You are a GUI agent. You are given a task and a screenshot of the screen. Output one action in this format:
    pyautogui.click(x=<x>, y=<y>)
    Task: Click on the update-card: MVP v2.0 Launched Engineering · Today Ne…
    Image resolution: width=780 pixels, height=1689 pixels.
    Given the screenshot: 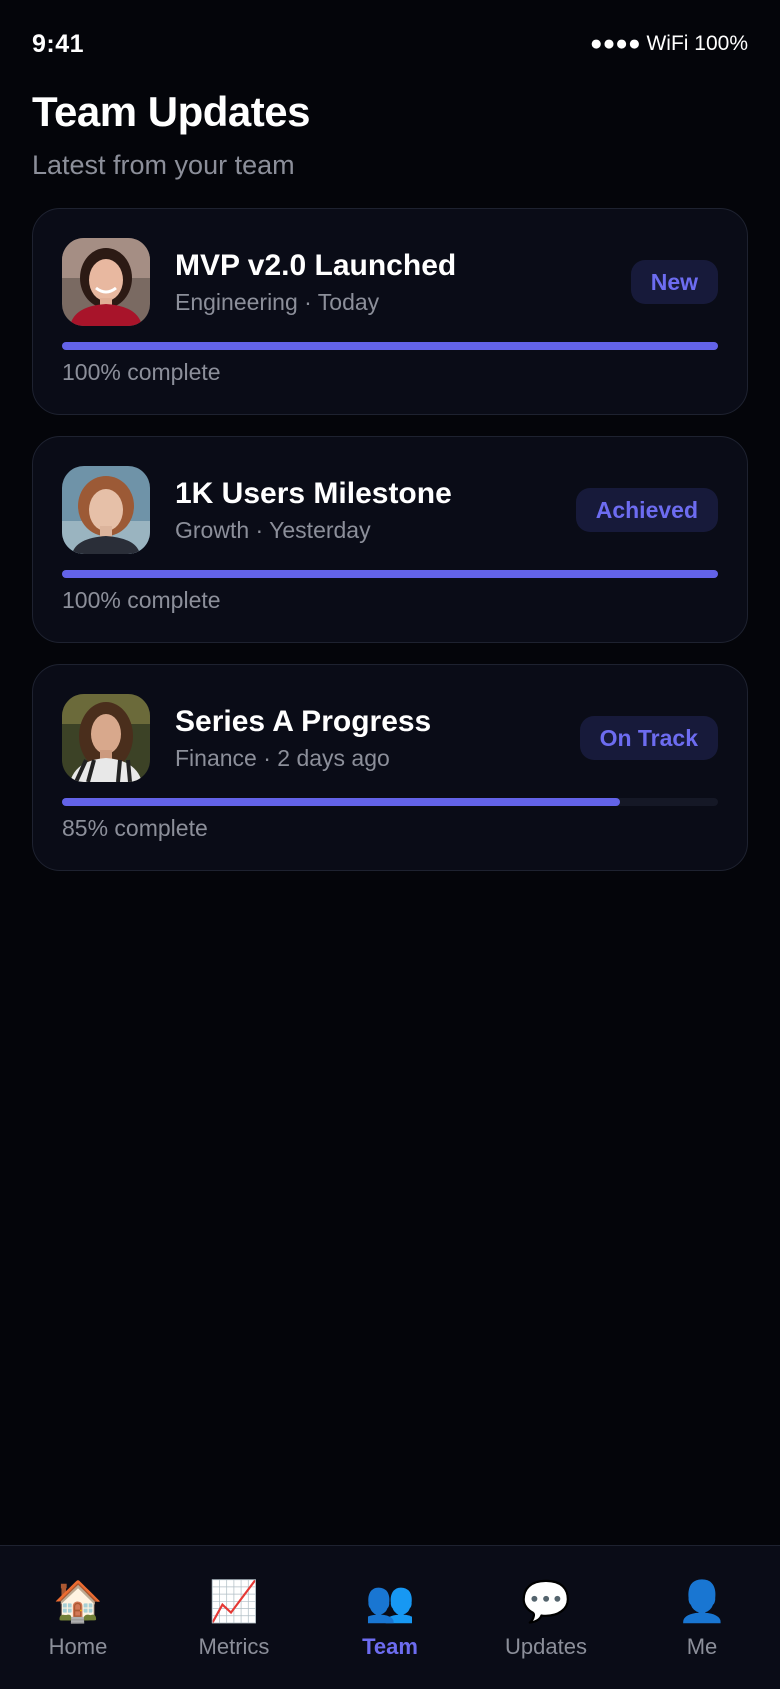 What is the action you would take?
    pyautogui.click(x=390, y=311)
    